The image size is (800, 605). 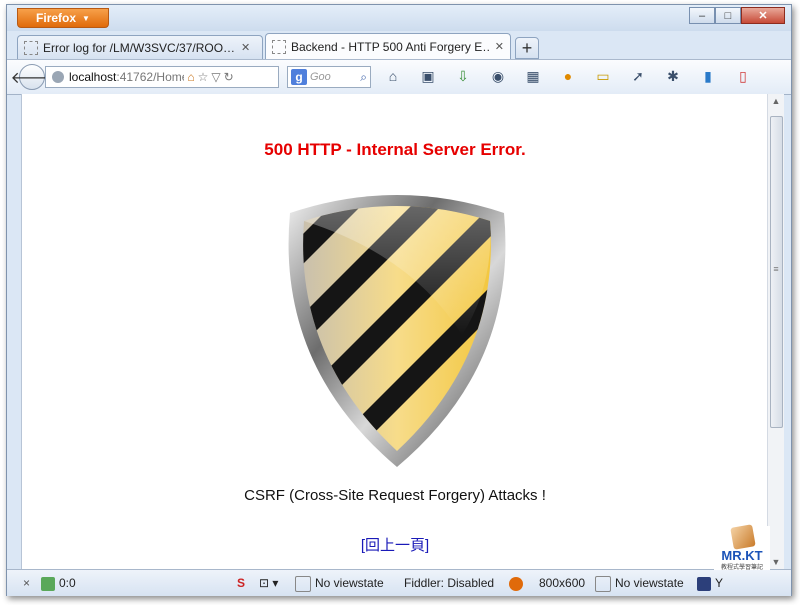 I want to click on url-host: localhost, so click(x=93, y=77).